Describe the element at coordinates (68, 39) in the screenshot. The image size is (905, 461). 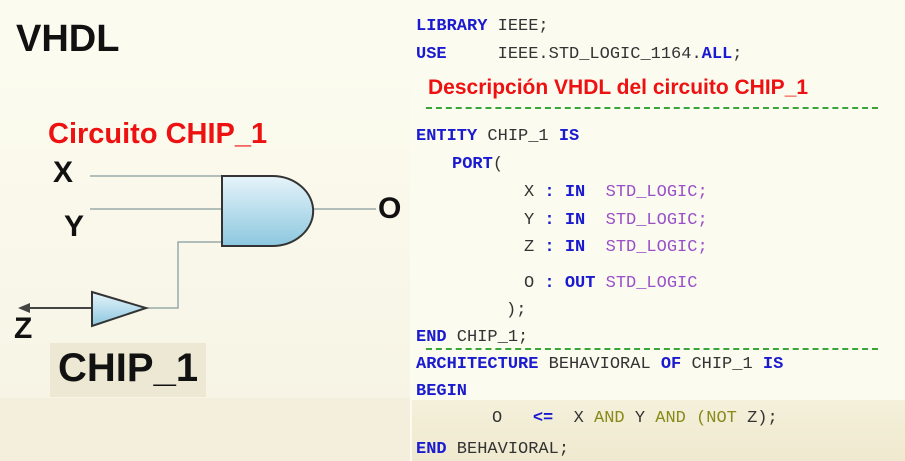
I see `page-title: VHDL` at that location.